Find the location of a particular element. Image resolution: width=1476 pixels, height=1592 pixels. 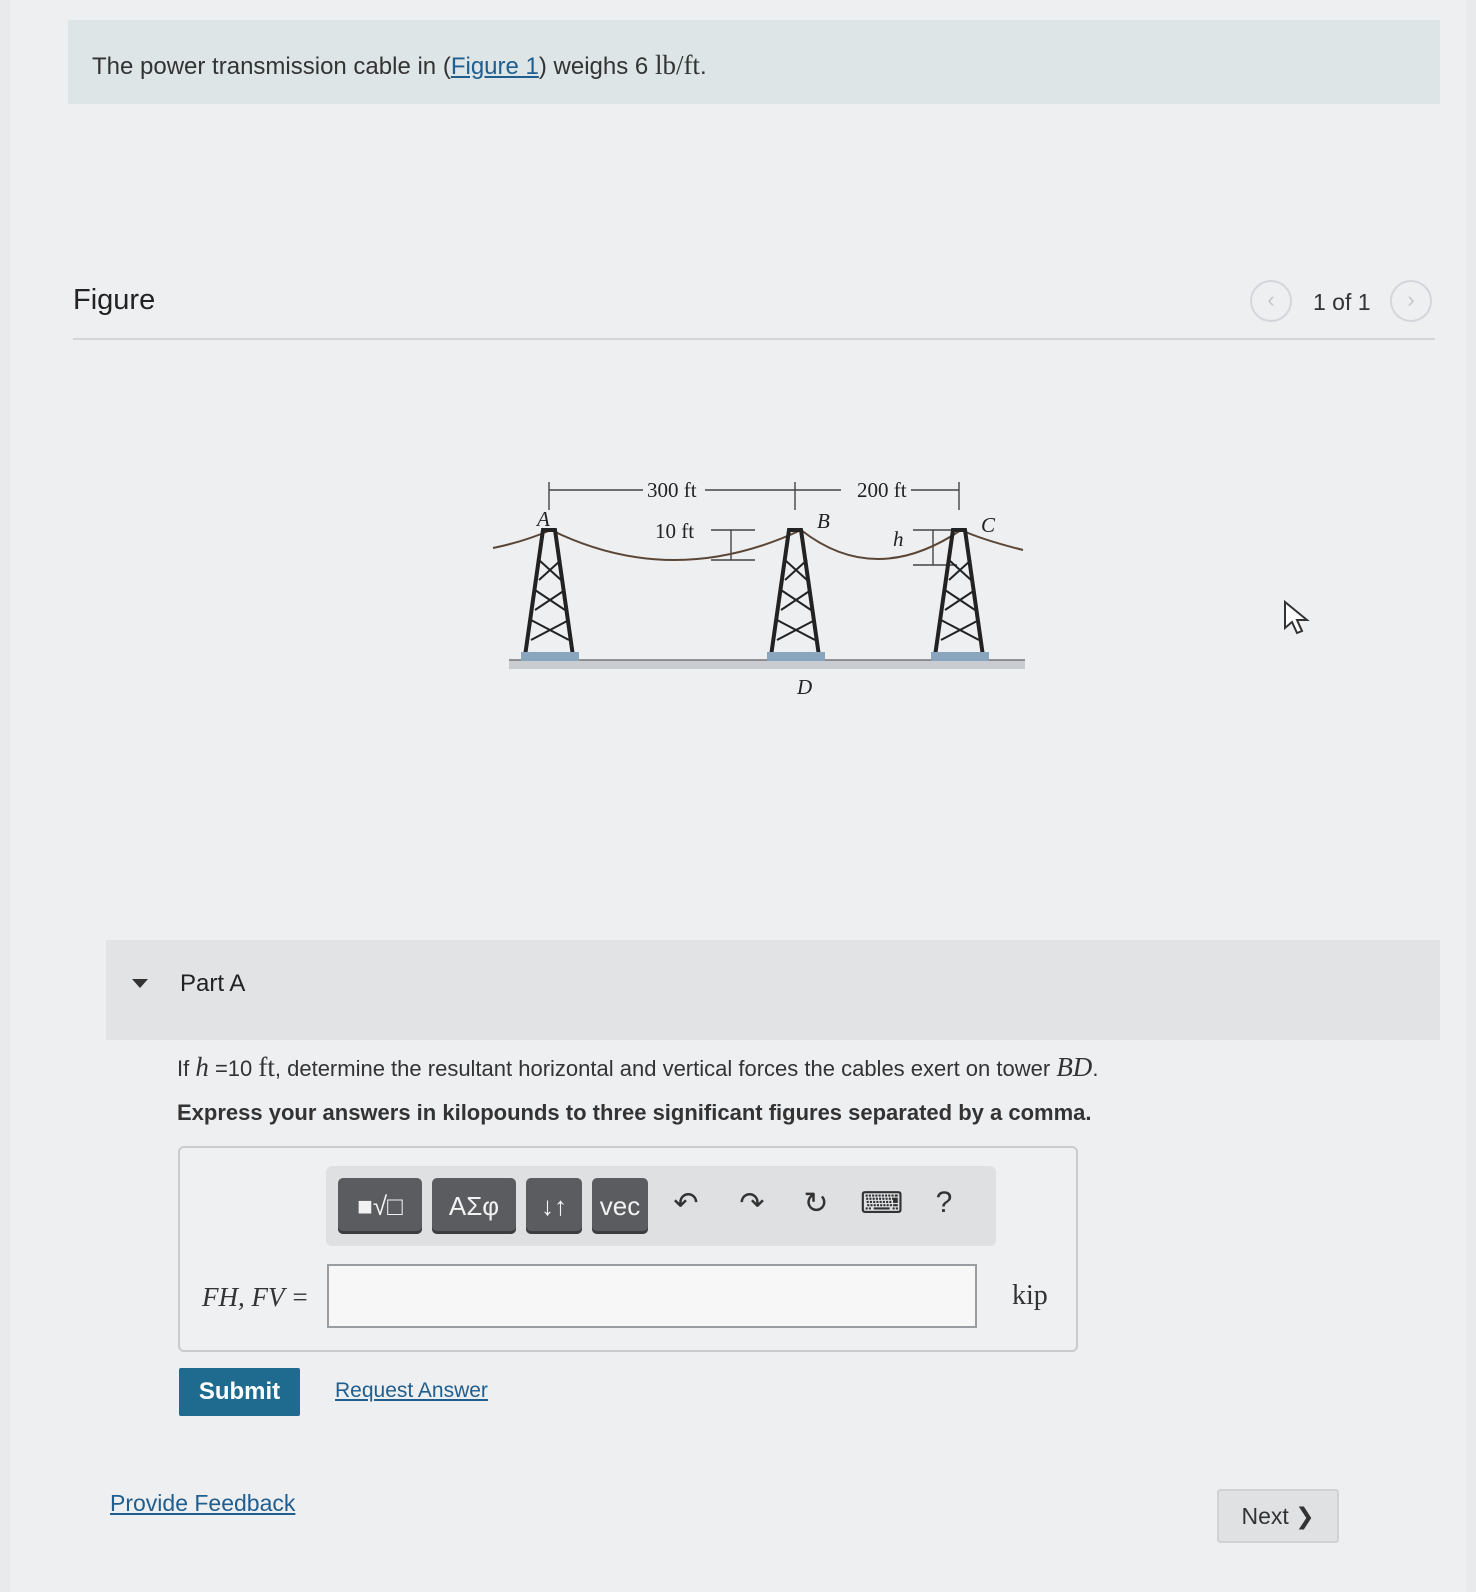

undo-icon: ↶ is located at coordinates (686, 1203).